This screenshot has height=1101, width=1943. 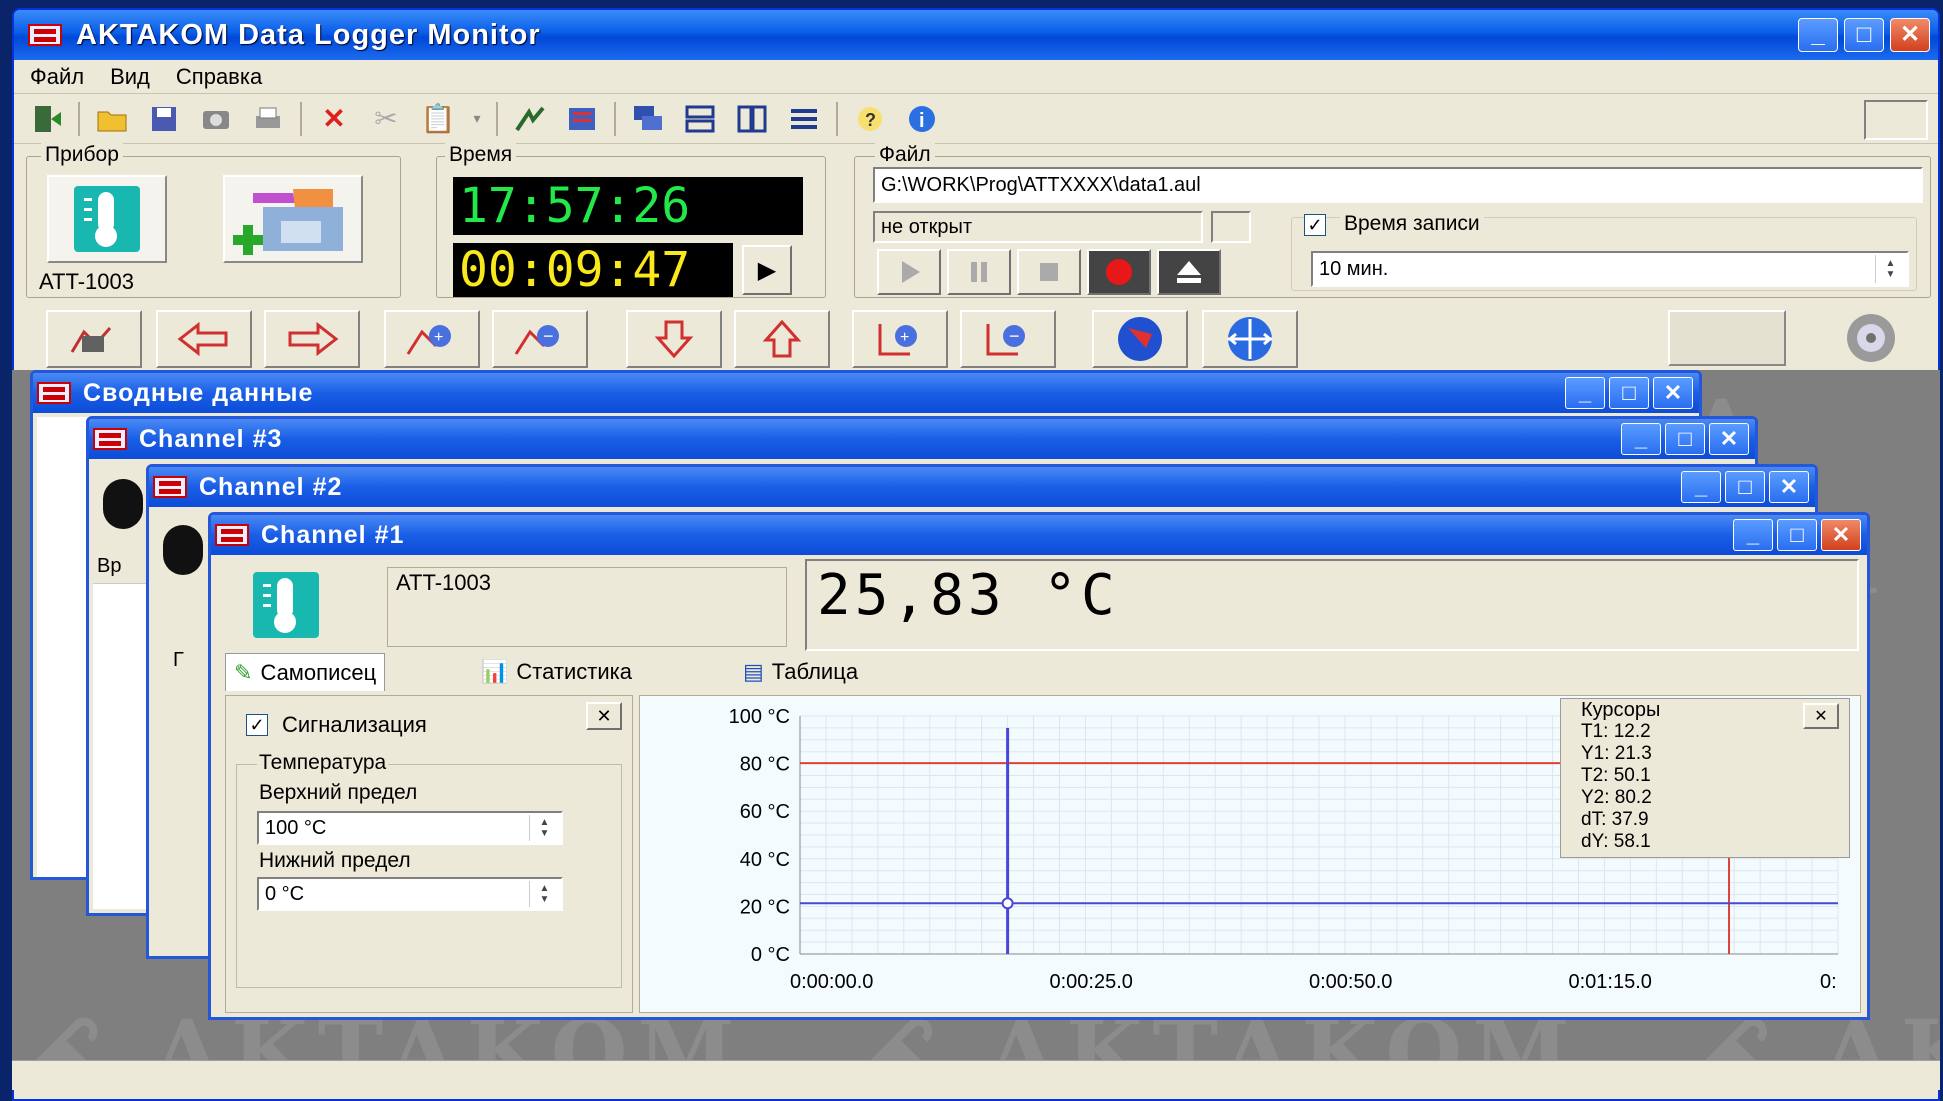 What do you see at coordinates (968, 595) in the screenshot?
I see `channel1-reading: 25,83 °C` at bounding box center [968, 595].